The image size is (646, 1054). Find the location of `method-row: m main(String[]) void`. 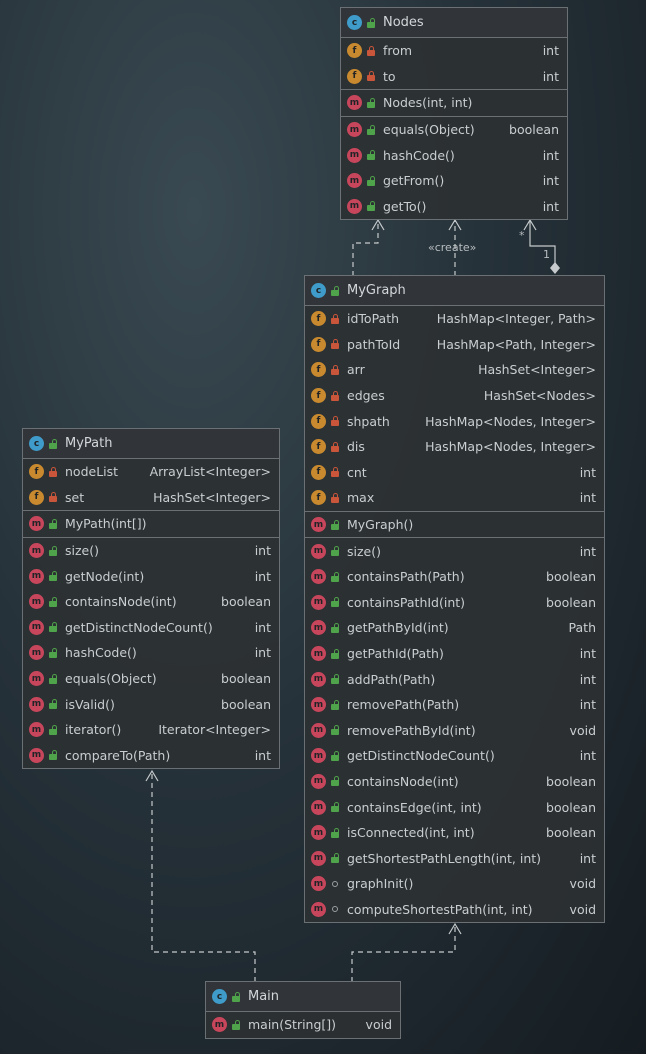

method-row: m main(String[]) void is located at coordinates (303, 1025).